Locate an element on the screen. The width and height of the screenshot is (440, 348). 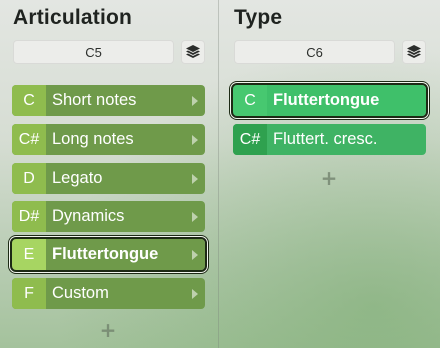
articulation-title: Articulation is located at coordinates (73, 17).